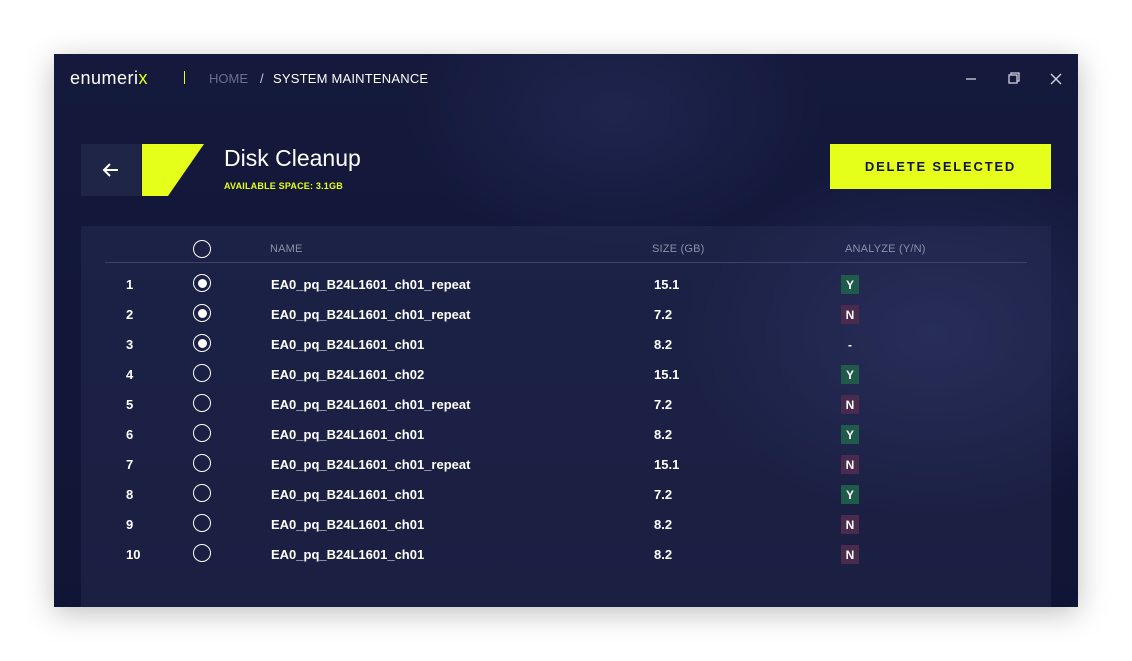 This screenshot has height=661, width=1132. What do you see at coordinates (130, 374) in the screenshot?
I see `row-number: 4` at bounding box center [130, 374].